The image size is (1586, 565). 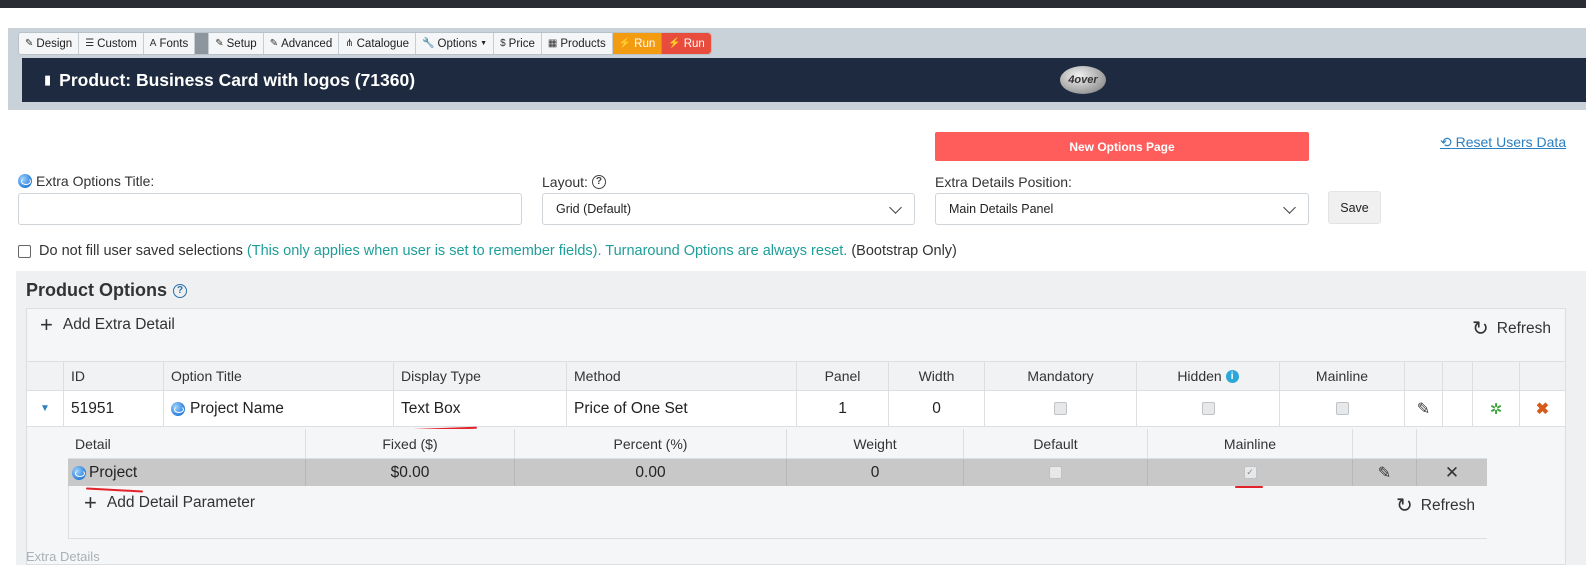 I want to click on column-header-weight: Weight, so click(x=874, y=443).